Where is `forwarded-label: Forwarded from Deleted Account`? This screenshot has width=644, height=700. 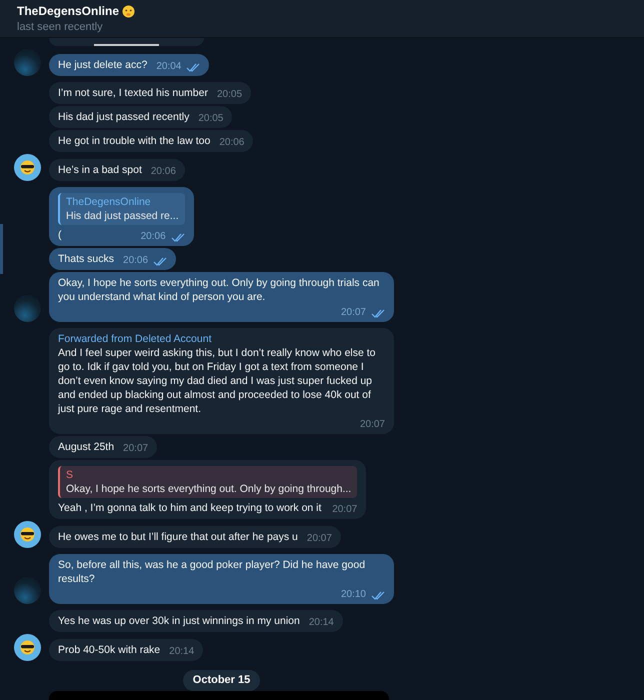
forwarded-label: Forwarded from Deleted Account is located at coordinates (135, 339).